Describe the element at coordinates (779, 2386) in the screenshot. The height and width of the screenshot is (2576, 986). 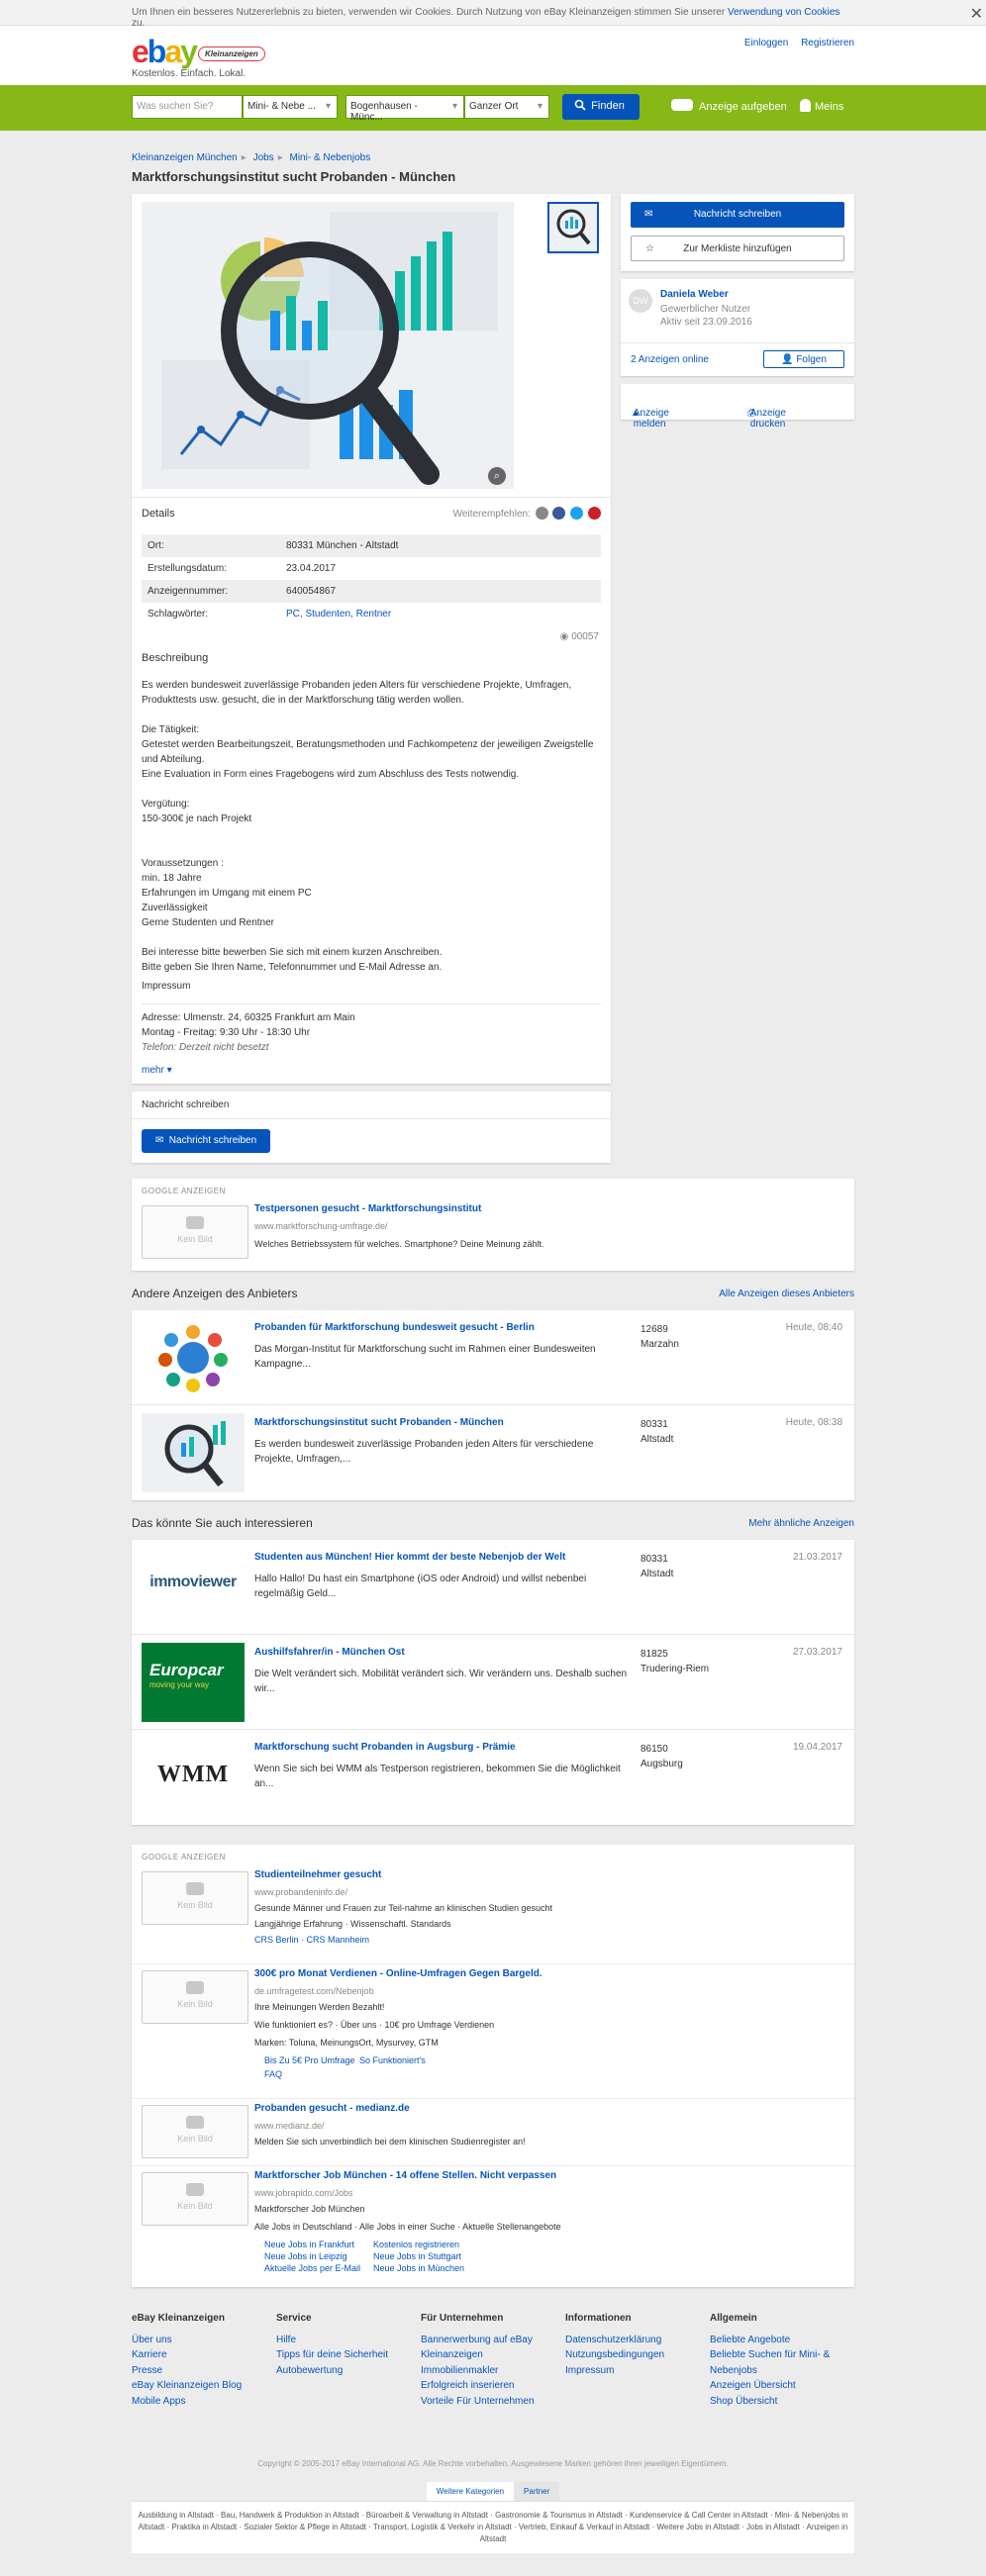
I see `footer-link: Anzeigen Übersicht` at that location.